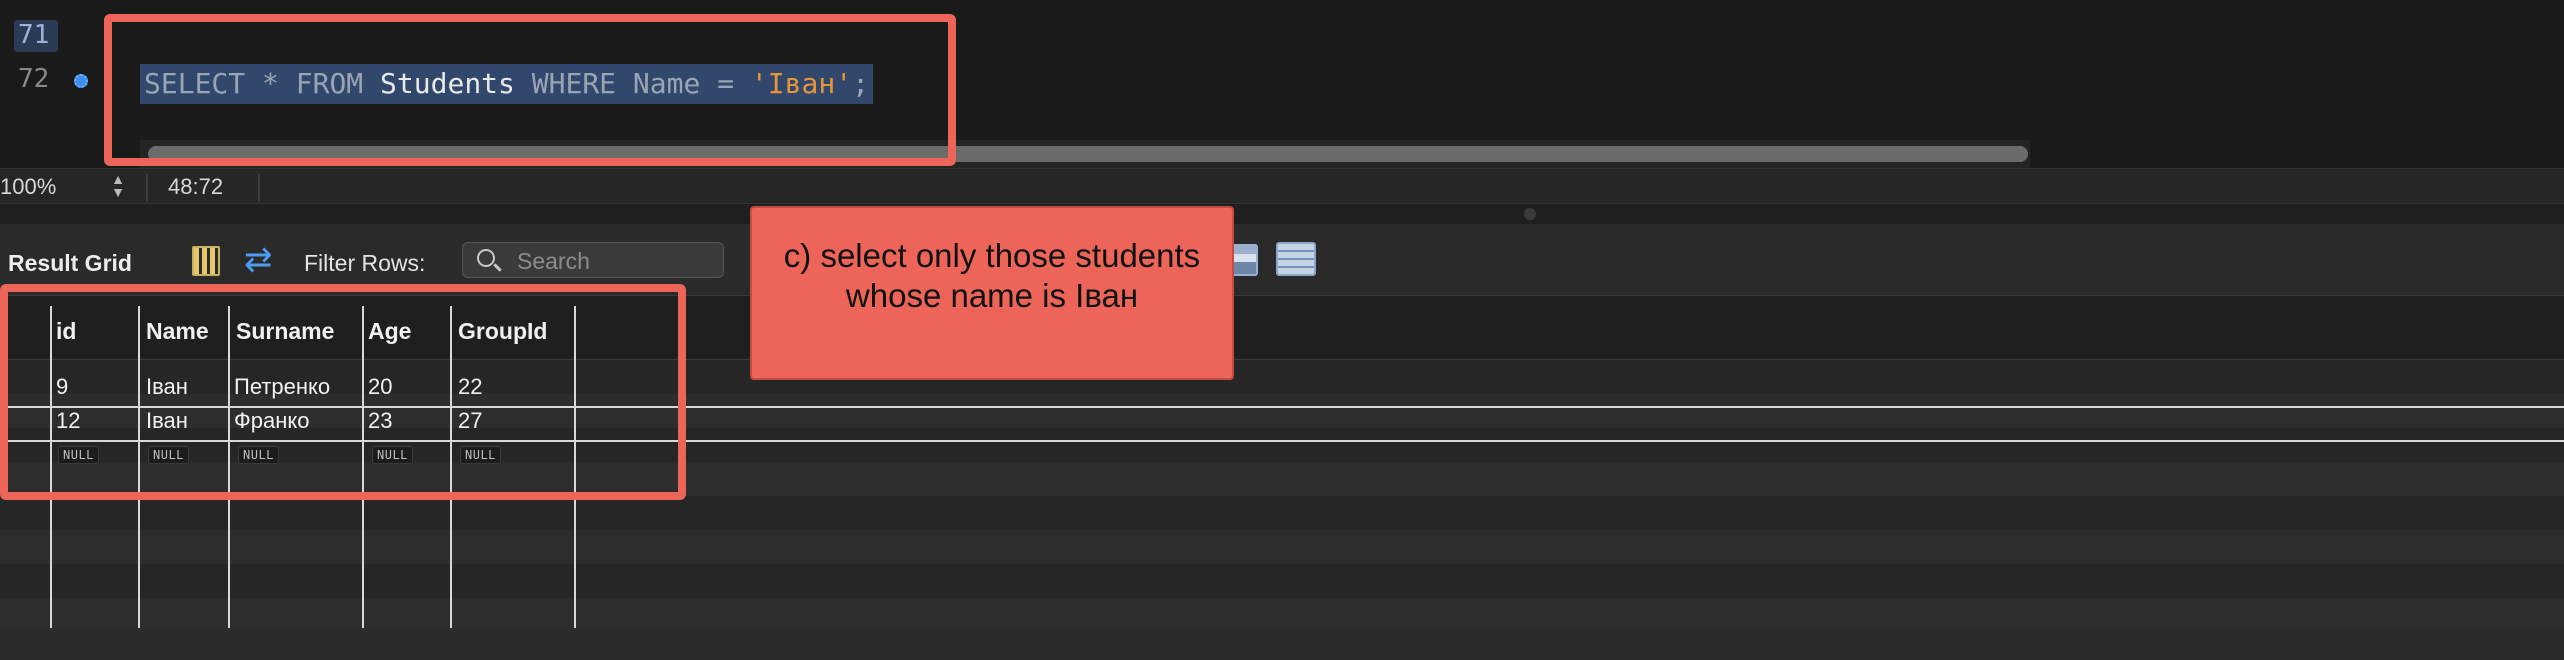  I want to click on splitter-handle-icon, so click(1530, 214).